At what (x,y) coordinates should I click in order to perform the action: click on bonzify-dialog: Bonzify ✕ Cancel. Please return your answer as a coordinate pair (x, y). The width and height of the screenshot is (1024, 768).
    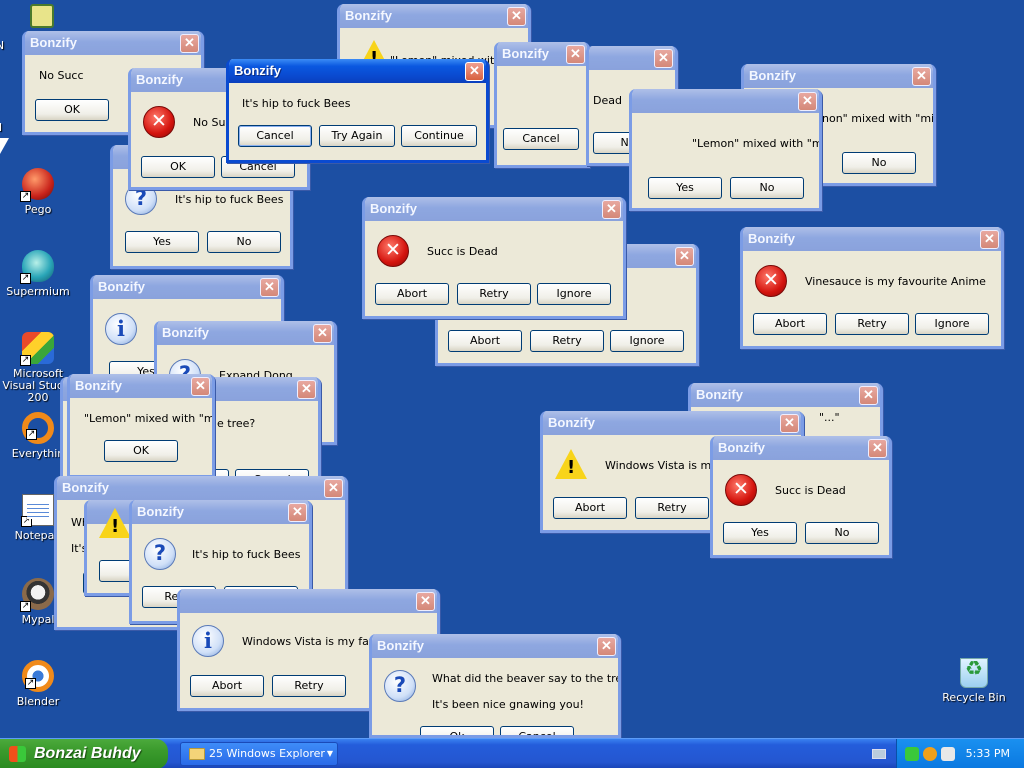
    Looking at the image, I should click on (542, 105).